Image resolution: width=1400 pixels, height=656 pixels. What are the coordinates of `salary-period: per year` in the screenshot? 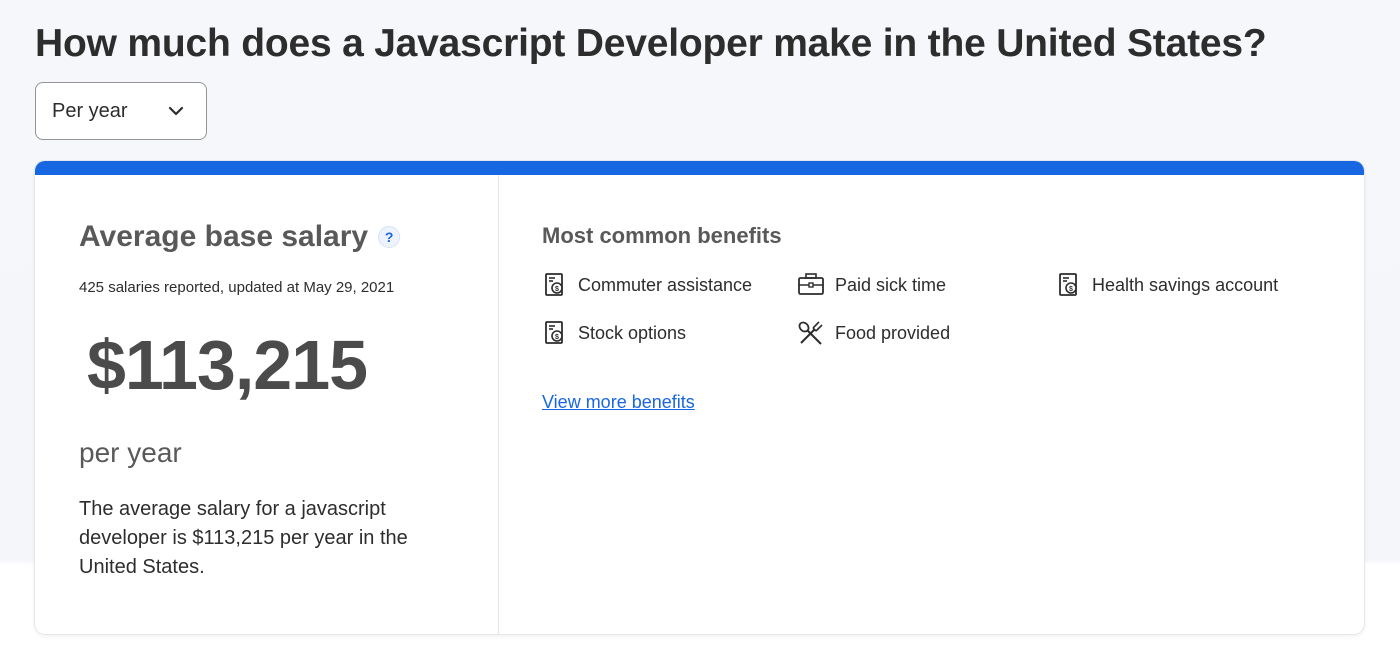 It's located at (130, 452).